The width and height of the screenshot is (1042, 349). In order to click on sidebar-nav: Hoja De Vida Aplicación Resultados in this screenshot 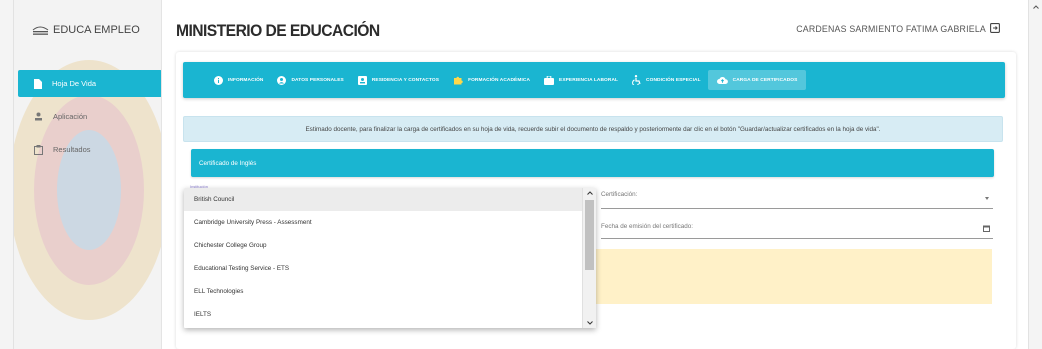, I will do `click(89, 119)`.